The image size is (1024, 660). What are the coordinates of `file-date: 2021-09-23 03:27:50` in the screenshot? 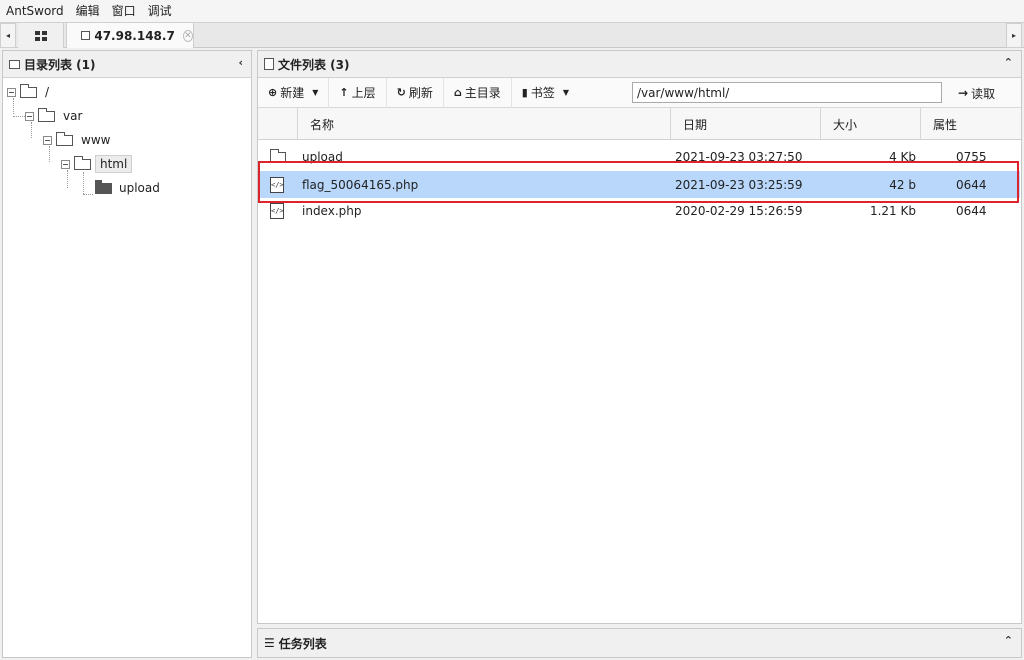 It's located at (739, 157).